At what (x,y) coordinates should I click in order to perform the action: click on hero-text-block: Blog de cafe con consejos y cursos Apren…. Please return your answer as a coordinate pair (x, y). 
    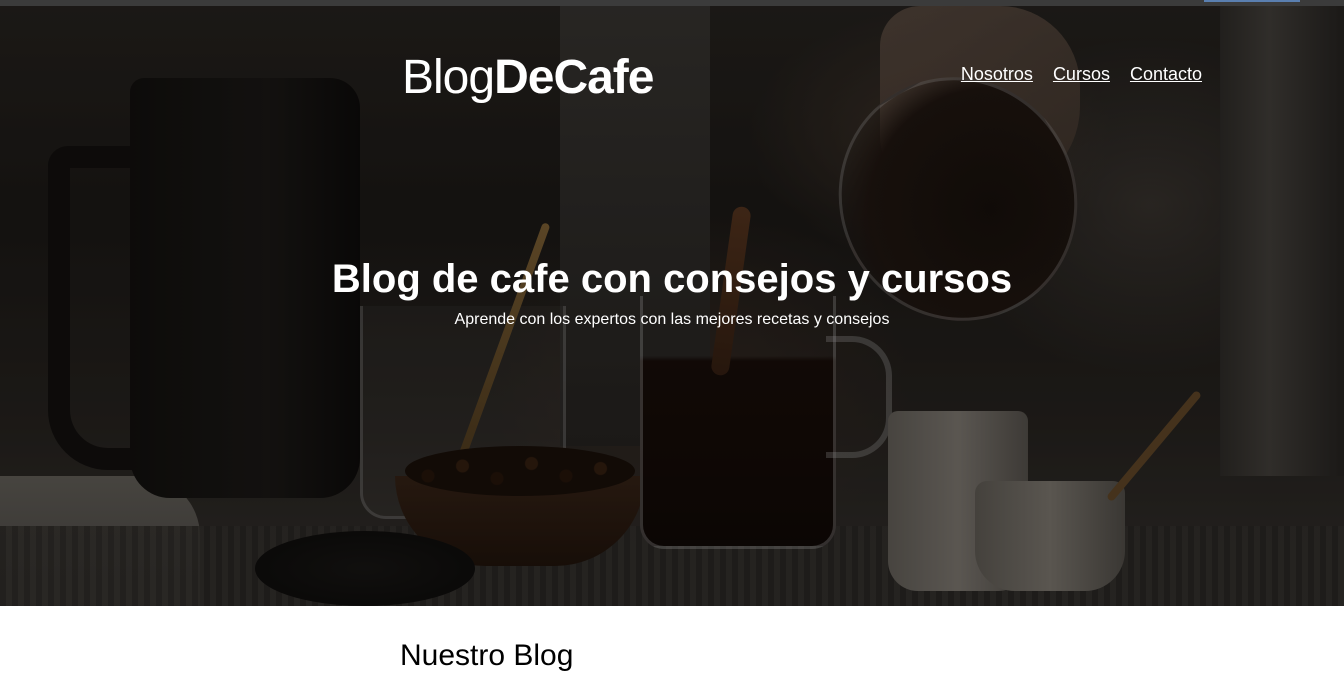
    Looking at the image, I should click on (672, 293).